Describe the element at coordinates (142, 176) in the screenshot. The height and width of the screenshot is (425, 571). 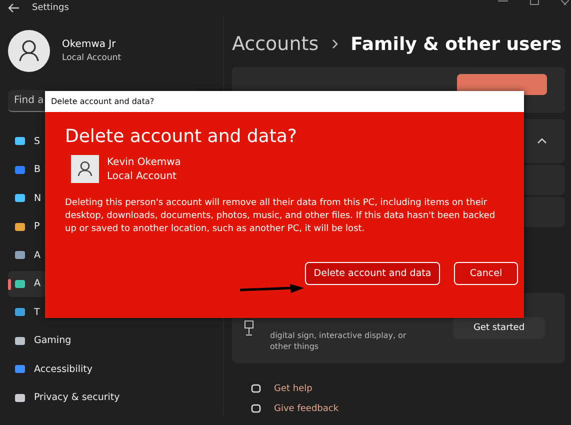
I see `user-account-type: Local Account` at that location.